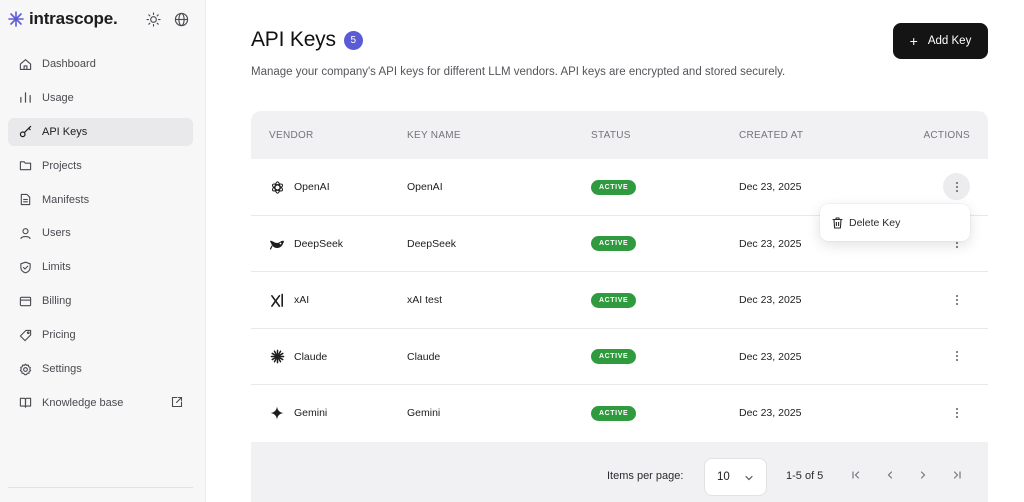 This screenshot has height=502, width=1024. Describe the element at coordinates (181, 19) in the screenshot. I see `globe-icon` at that location.